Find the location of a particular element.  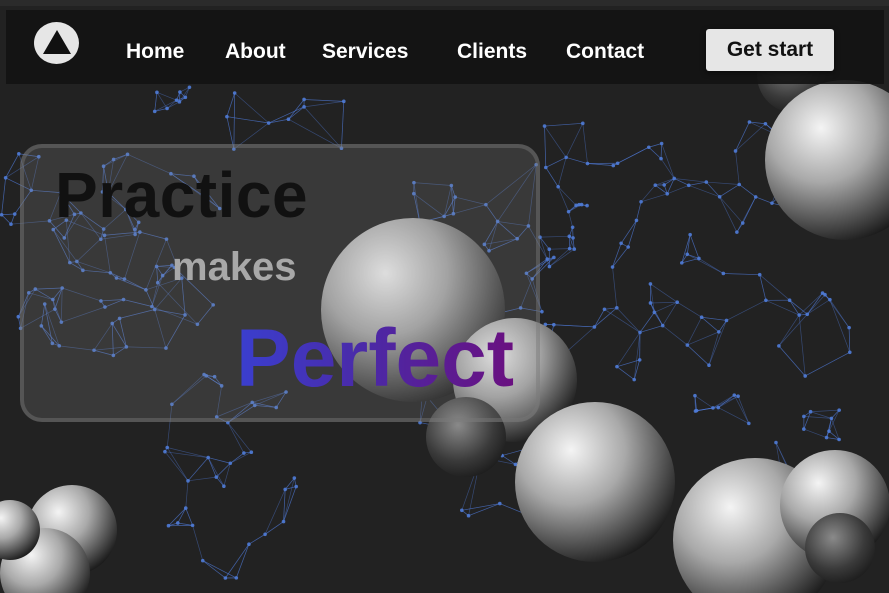

nav-about: About is located at coordinates (255, 52).